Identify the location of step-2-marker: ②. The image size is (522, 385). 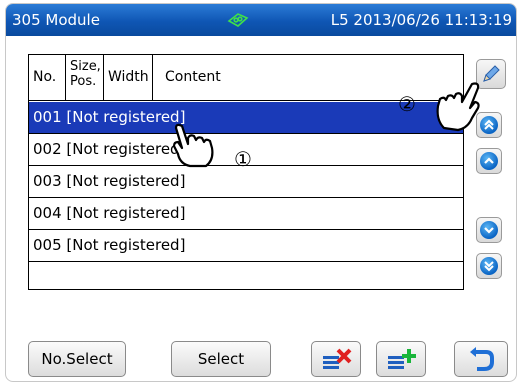
(407, 104).